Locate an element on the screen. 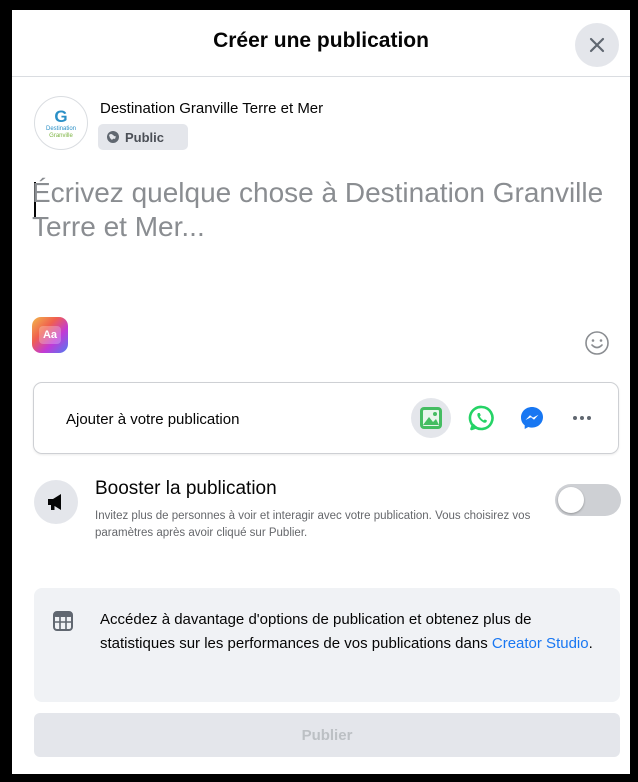 This screenshot has height=782, width=638. privacy-selector: Public is located at coordinates (143, 137).